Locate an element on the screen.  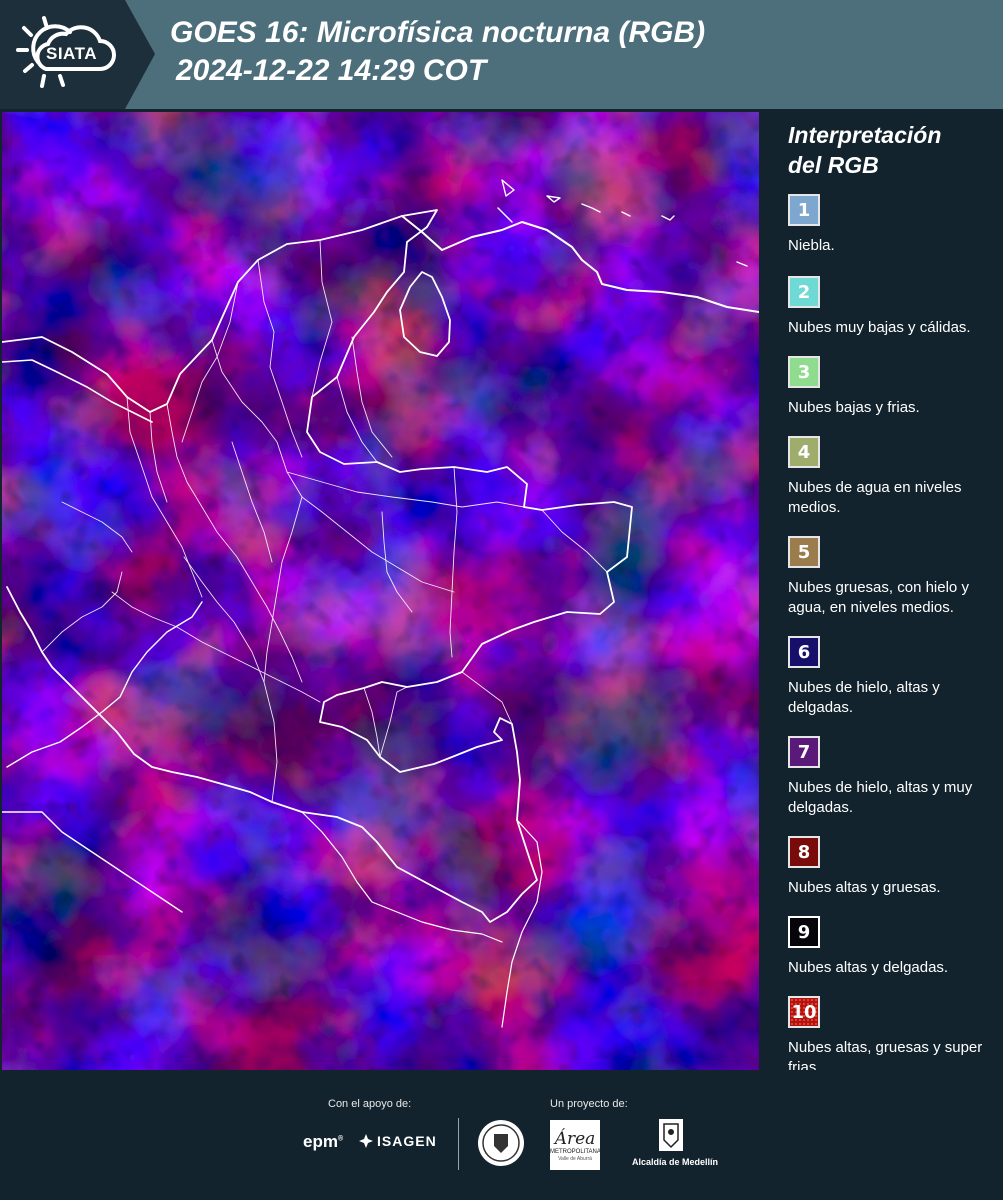
legend-swatch-2: 2 is located at coordinates (804, 292).